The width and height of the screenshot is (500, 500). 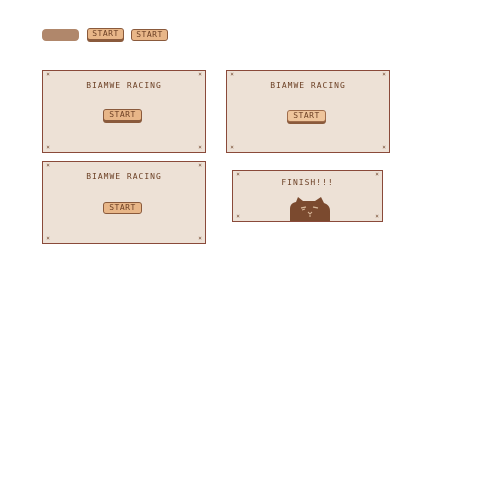 I want to click on start-button-hover: START, so click(x=306, y=116).